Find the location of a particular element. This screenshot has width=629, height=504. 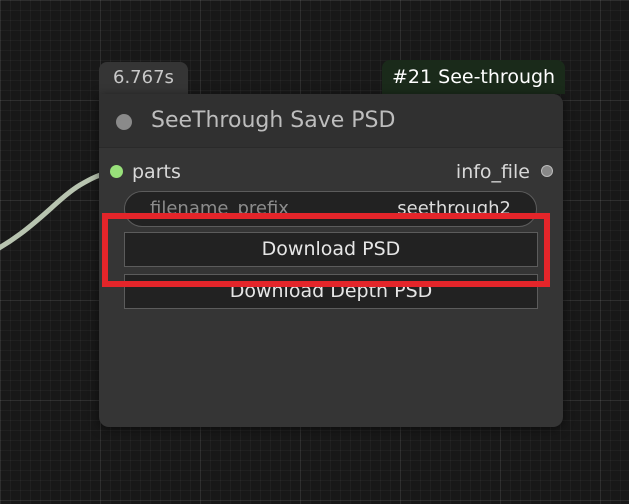

output-slot-info-file-label: info_file is located at coordinates (492, 172).